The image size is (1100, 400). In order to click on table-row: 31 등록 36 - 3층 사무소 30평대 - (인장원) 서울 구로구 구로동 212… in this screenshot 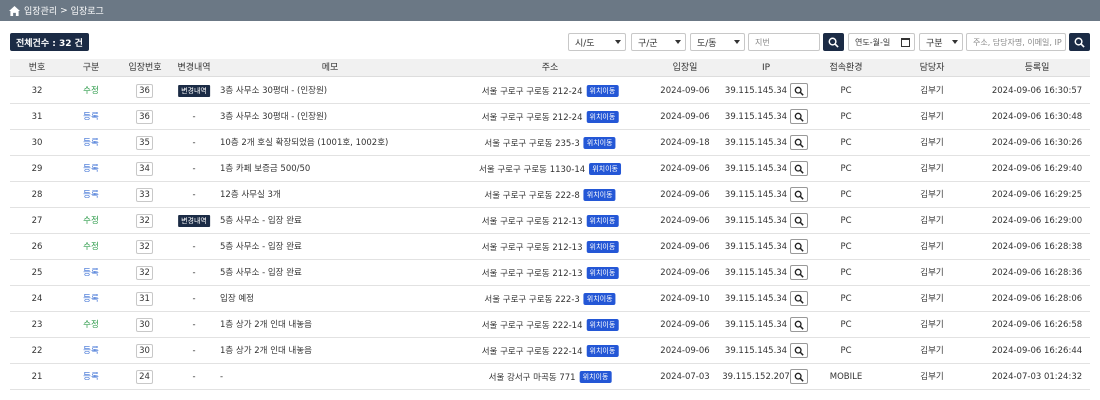, I will do `click(550, 117)`.